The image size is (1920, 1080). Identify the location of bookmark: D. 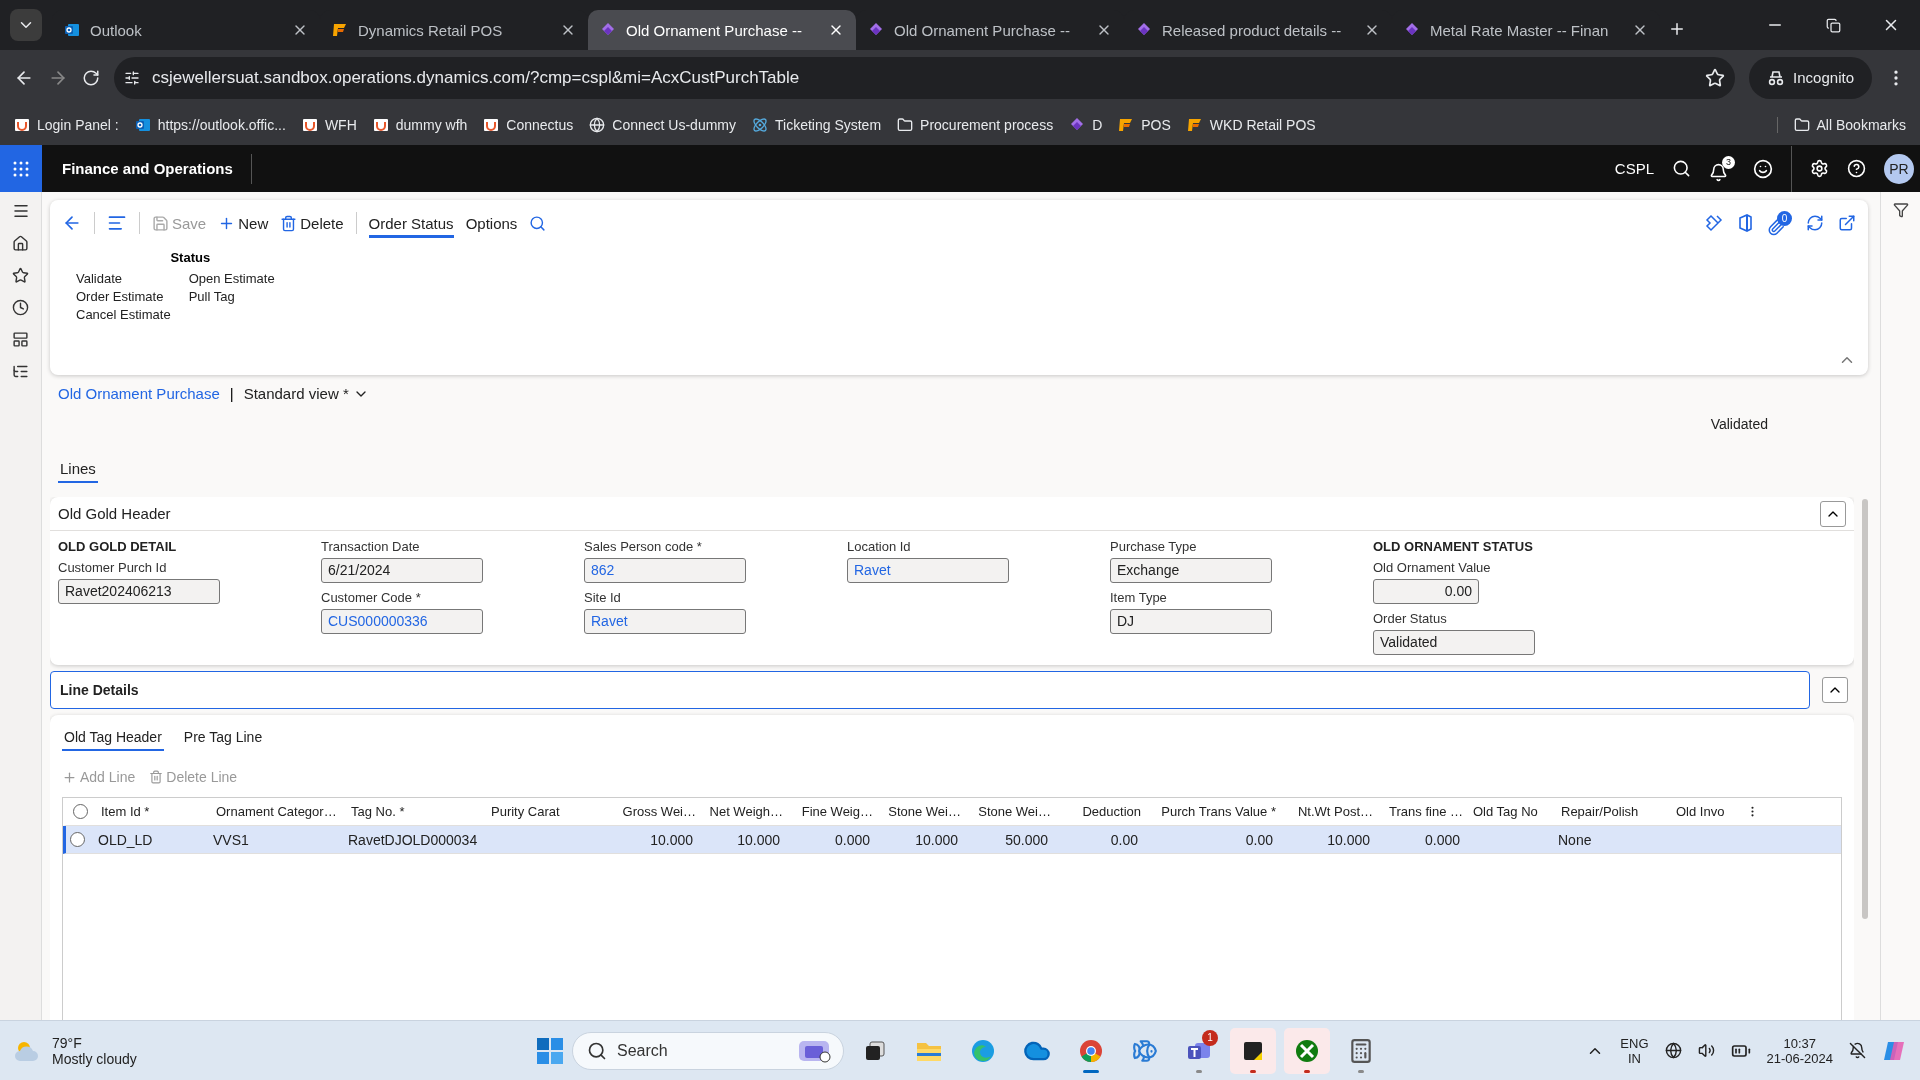
(1086, 125).